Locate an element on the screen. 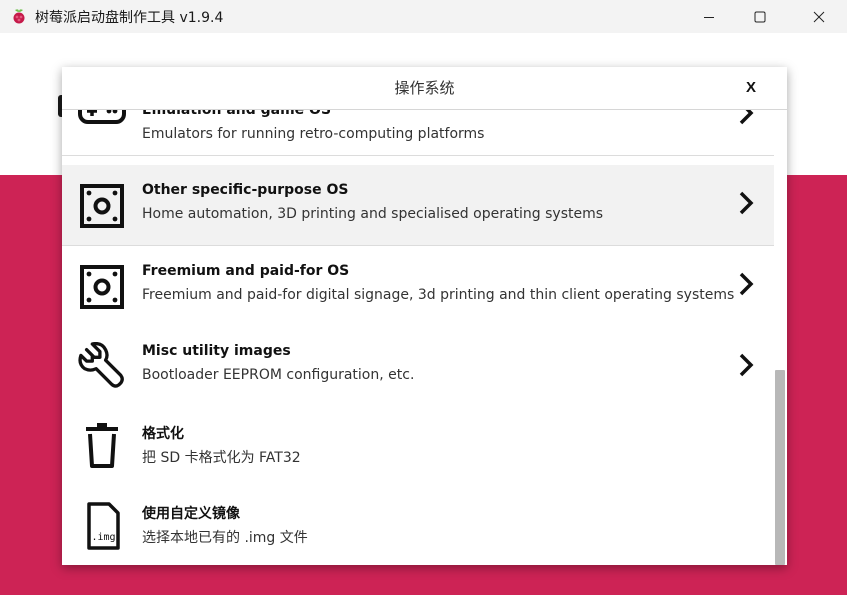  gamepad-icon is located at coordinates (102, 117).